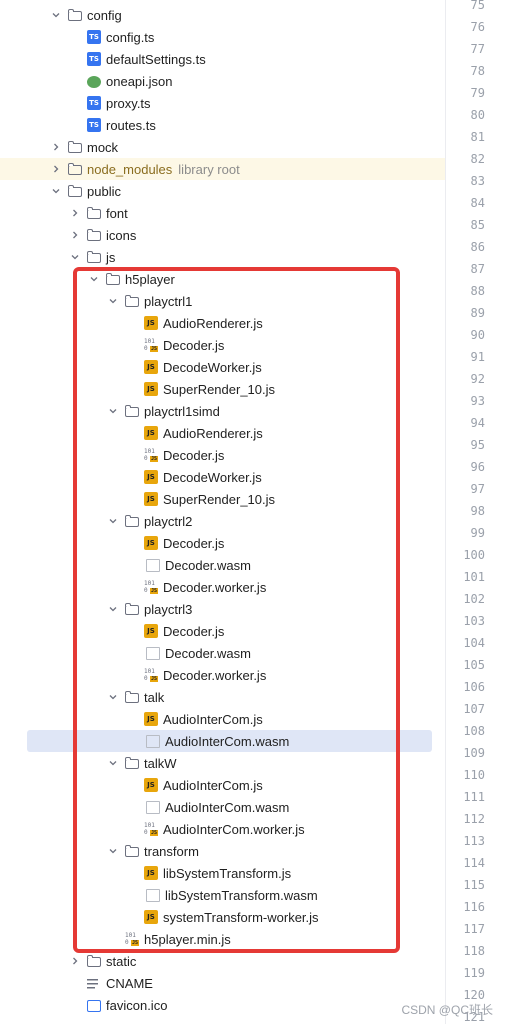 The image size is (507, 1028). What do you see at coordinates (474, 885) in the screenshot?
I see `line-number: 115` at bounding box center [474, 885].